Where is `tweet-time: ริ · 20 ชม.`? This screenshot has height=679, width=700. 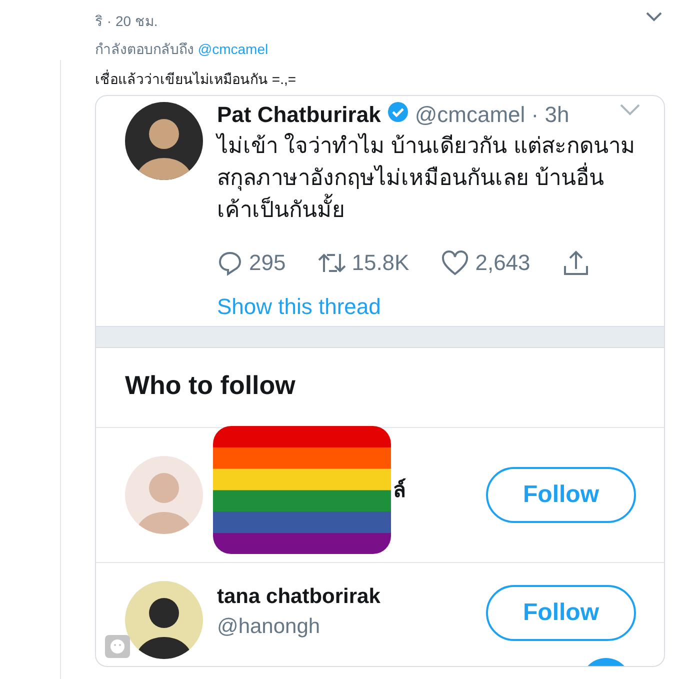
tweet-time: ริ · 20 ชม. is located at coordinates (126, 21).